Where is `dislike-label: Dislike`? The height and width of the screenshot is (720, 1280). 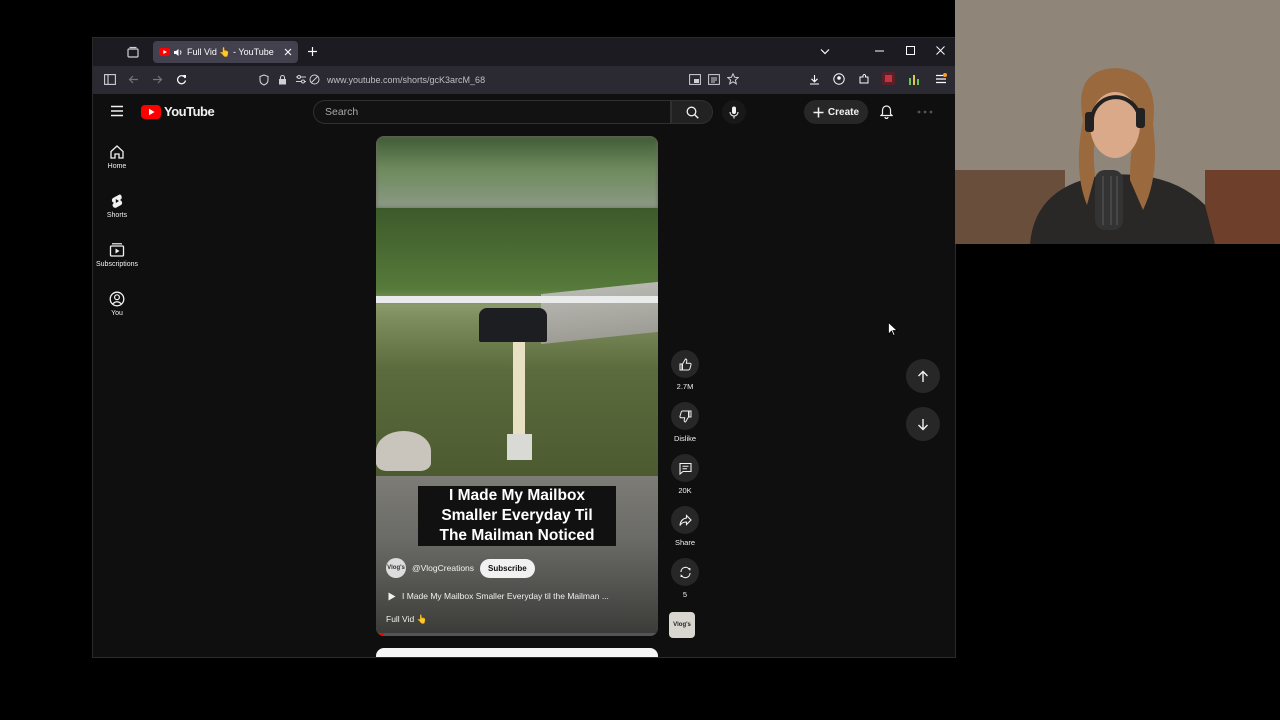 dislike-label: Dislike is located at coordinates (685, 438).